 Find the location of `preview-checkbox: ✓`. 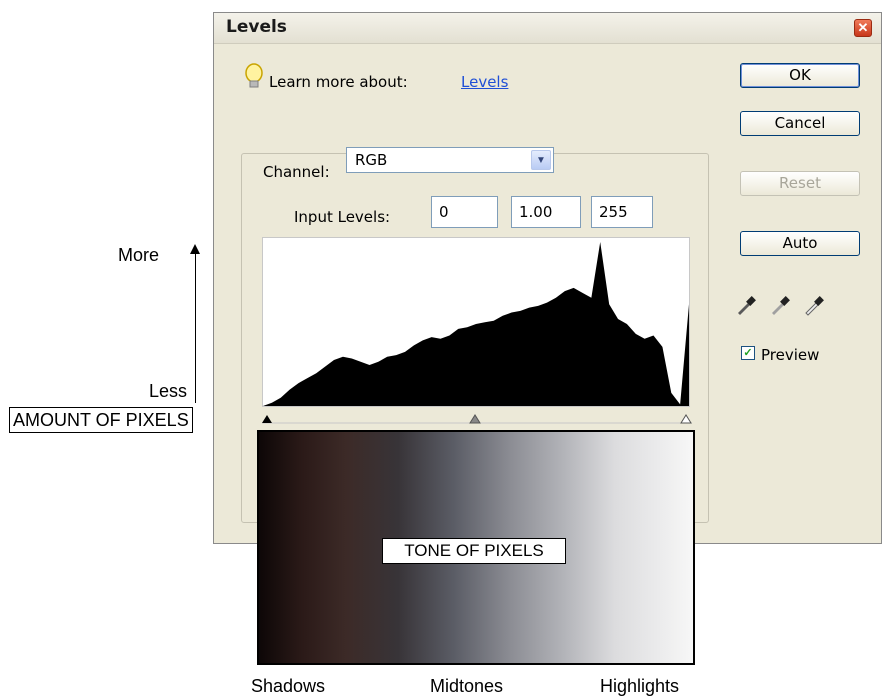

preview-checkbox: ✓ is located at coordinates (748, 353).